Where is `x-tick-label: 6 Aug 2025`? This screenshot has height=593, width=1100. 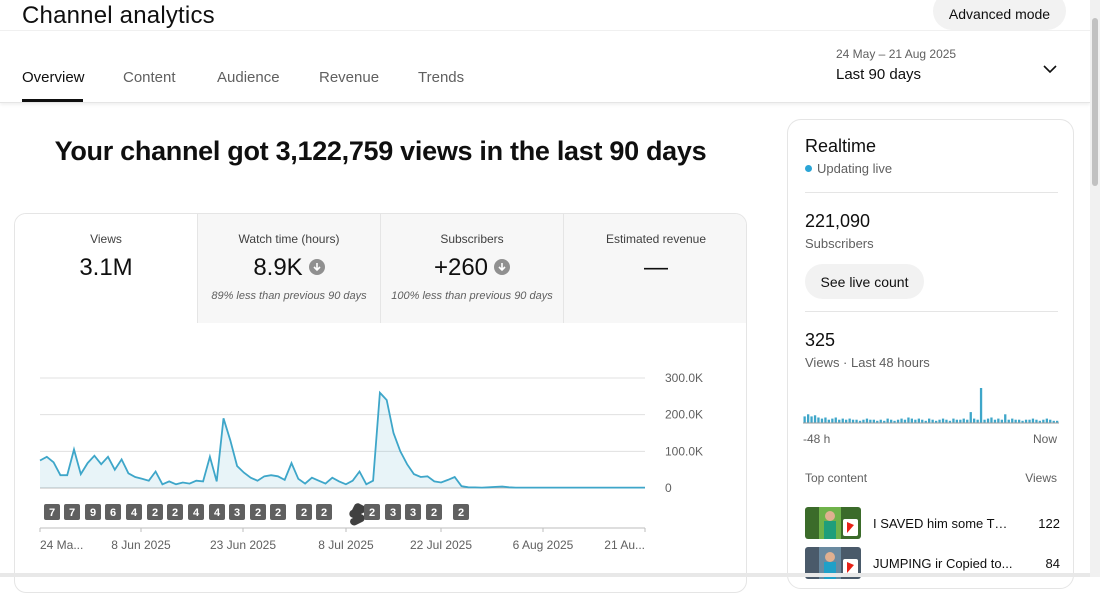
x-tick-label: 6 Aug 2025 is located at coordinates (543, 545).